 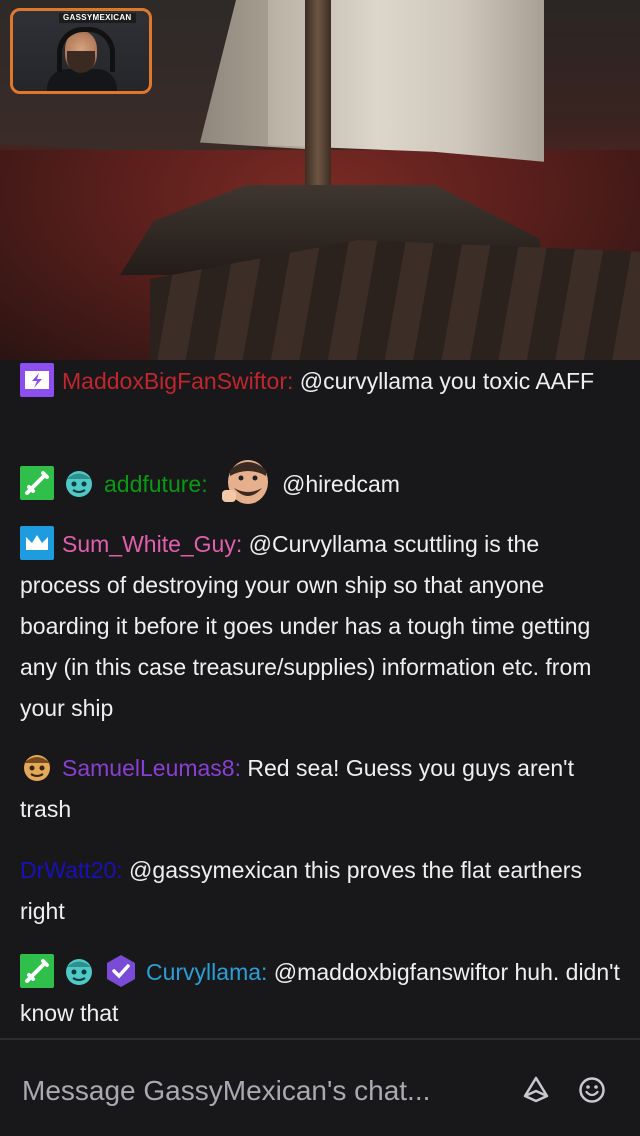 I want to click on chat-message-input, so click(x=262, y=1091).